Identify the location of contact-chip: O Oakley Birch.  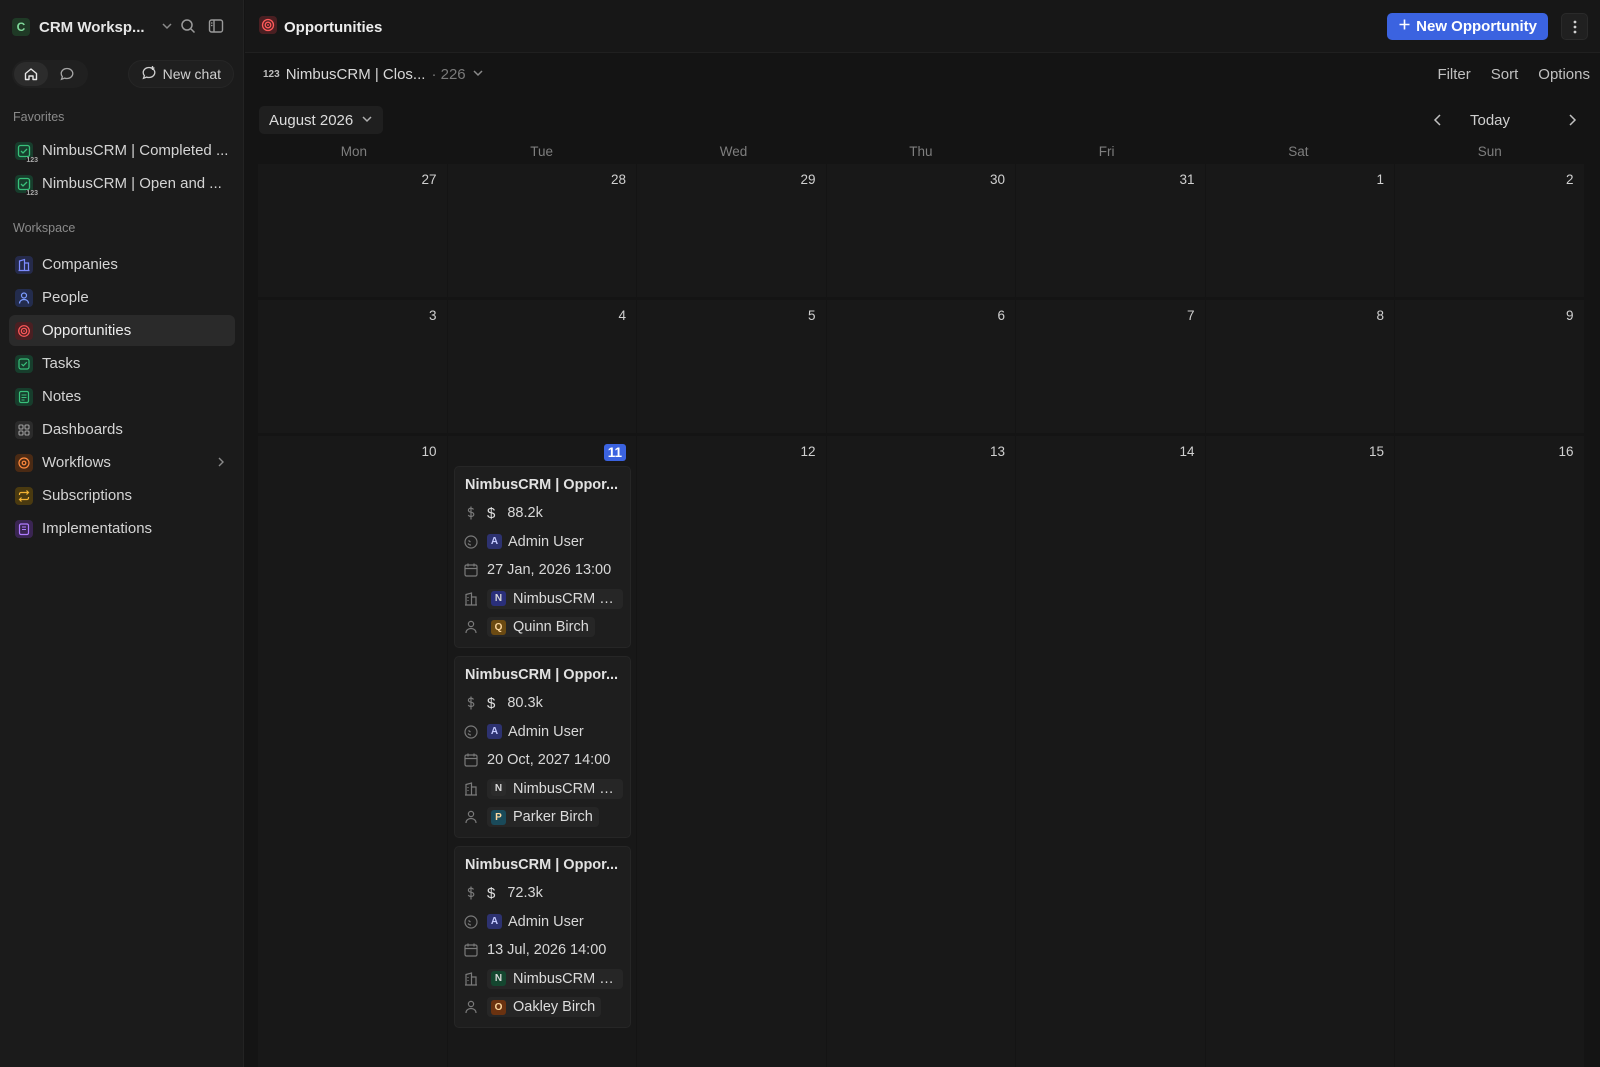
(544, 1007).